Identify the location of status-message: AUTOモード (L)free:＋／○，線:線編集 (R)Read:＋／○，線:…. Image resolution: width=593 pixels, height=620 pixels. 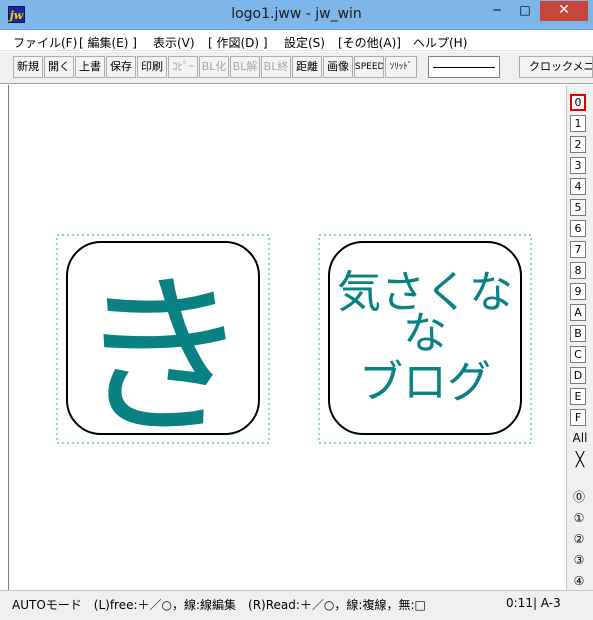
(219, 605).